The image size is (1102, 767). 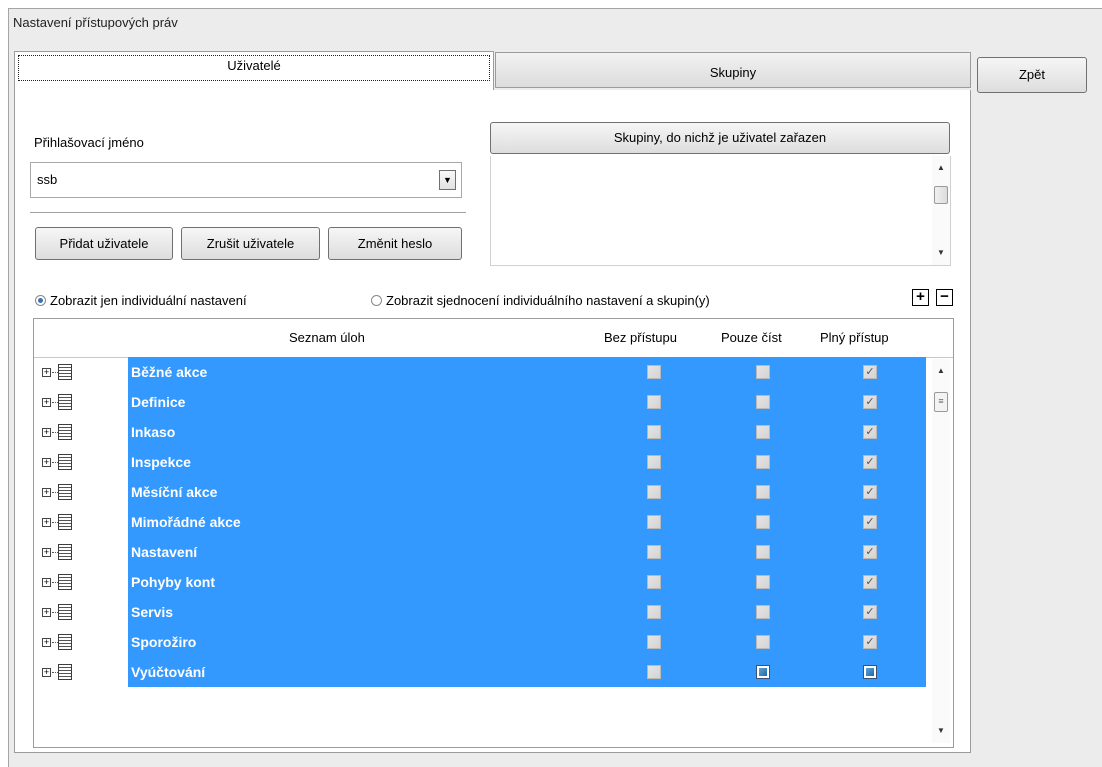 What do you see at coordinates (527, 642) in the screenshot?
I see `task-name: Sporožiro` at bounding box center [527, 642].